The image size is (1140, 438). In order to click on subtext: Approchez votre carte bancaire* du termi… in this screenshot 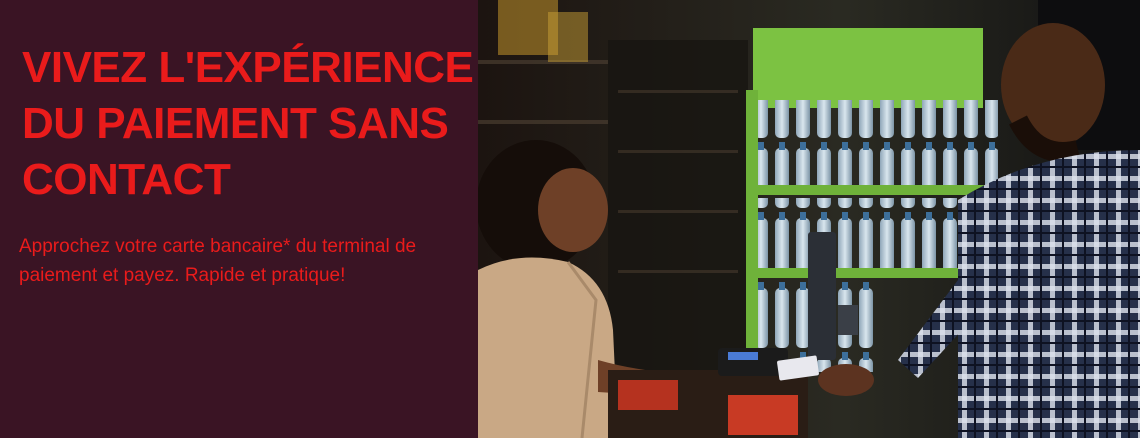, I will do `click(218, 261)`.